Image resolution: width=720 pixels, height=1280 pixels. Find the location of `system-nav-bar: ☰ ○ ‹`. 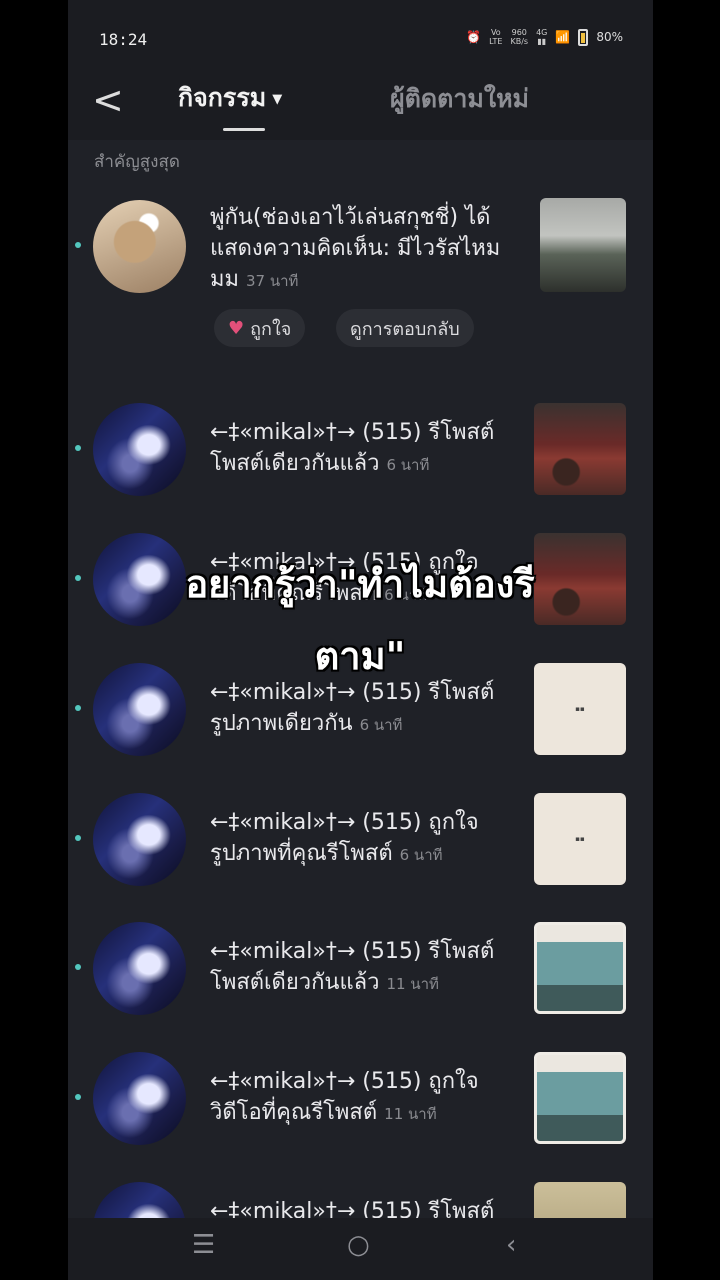

system-nav-bar: ☰ ○ ‹ is located at coordinates (360, 1249).